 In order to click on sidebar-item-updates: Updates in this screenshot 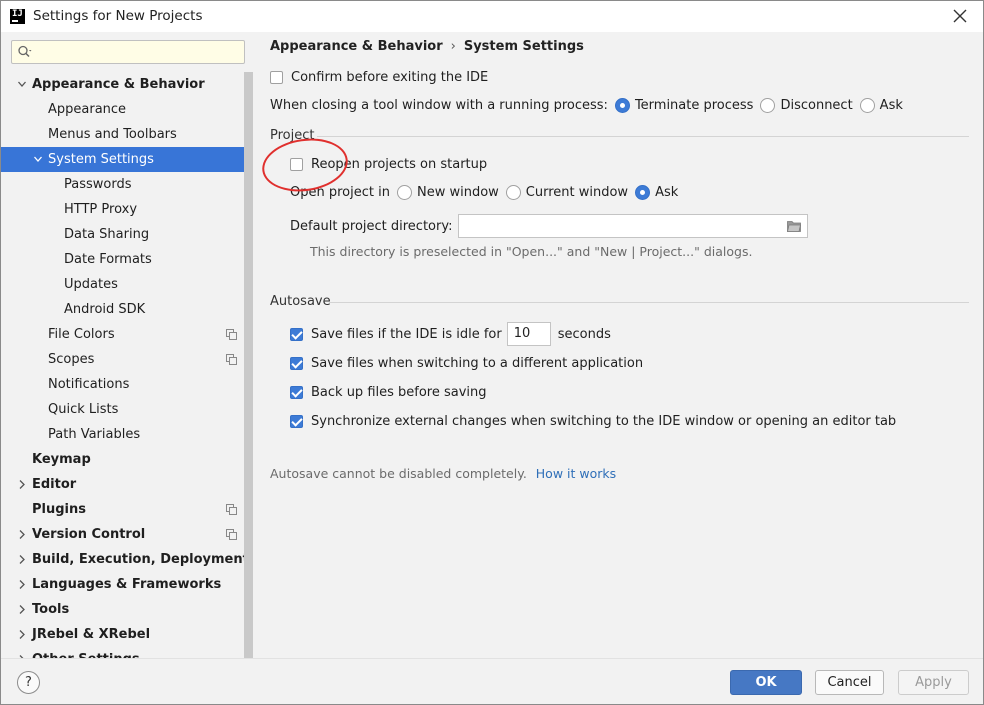, I will do `click(127, 284)`.